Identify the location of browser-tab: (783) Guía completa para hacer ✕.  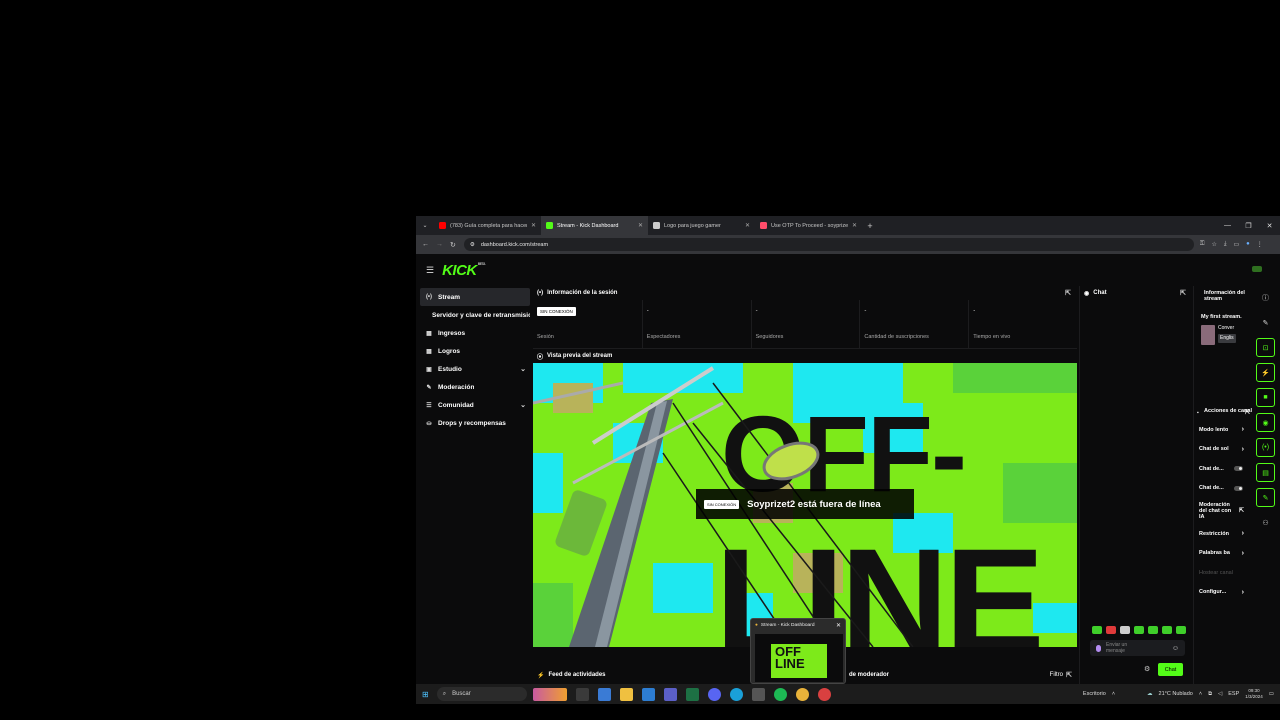
(487, 225).